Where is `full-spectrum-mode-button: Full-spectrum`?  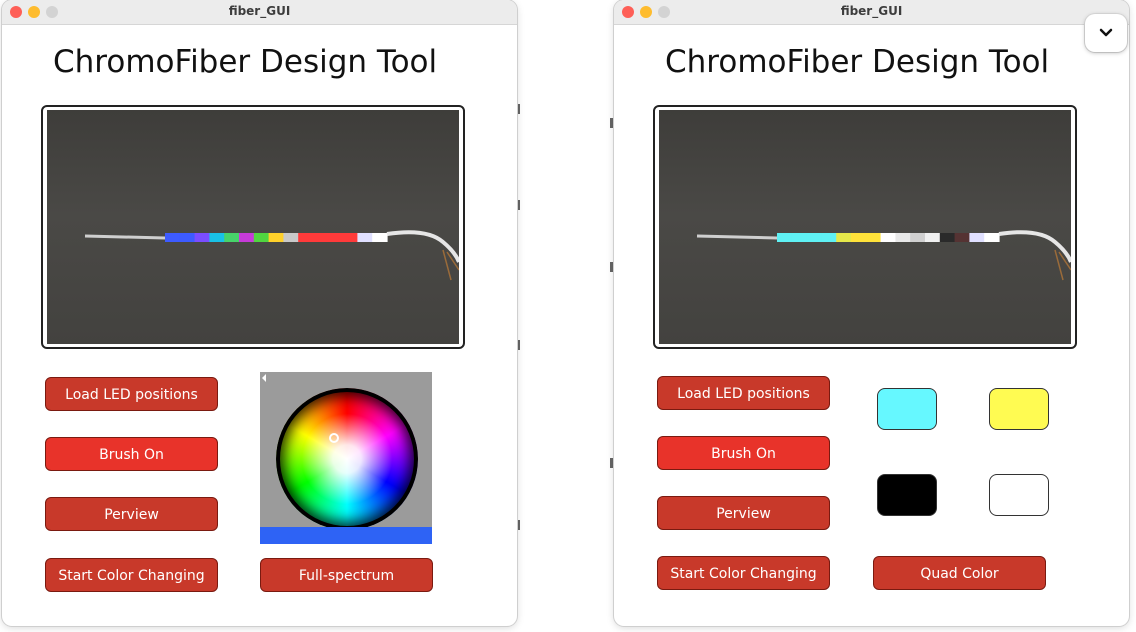 full-spectrum-mode-button: Full-spectrum is located at coordinates (346, 575).